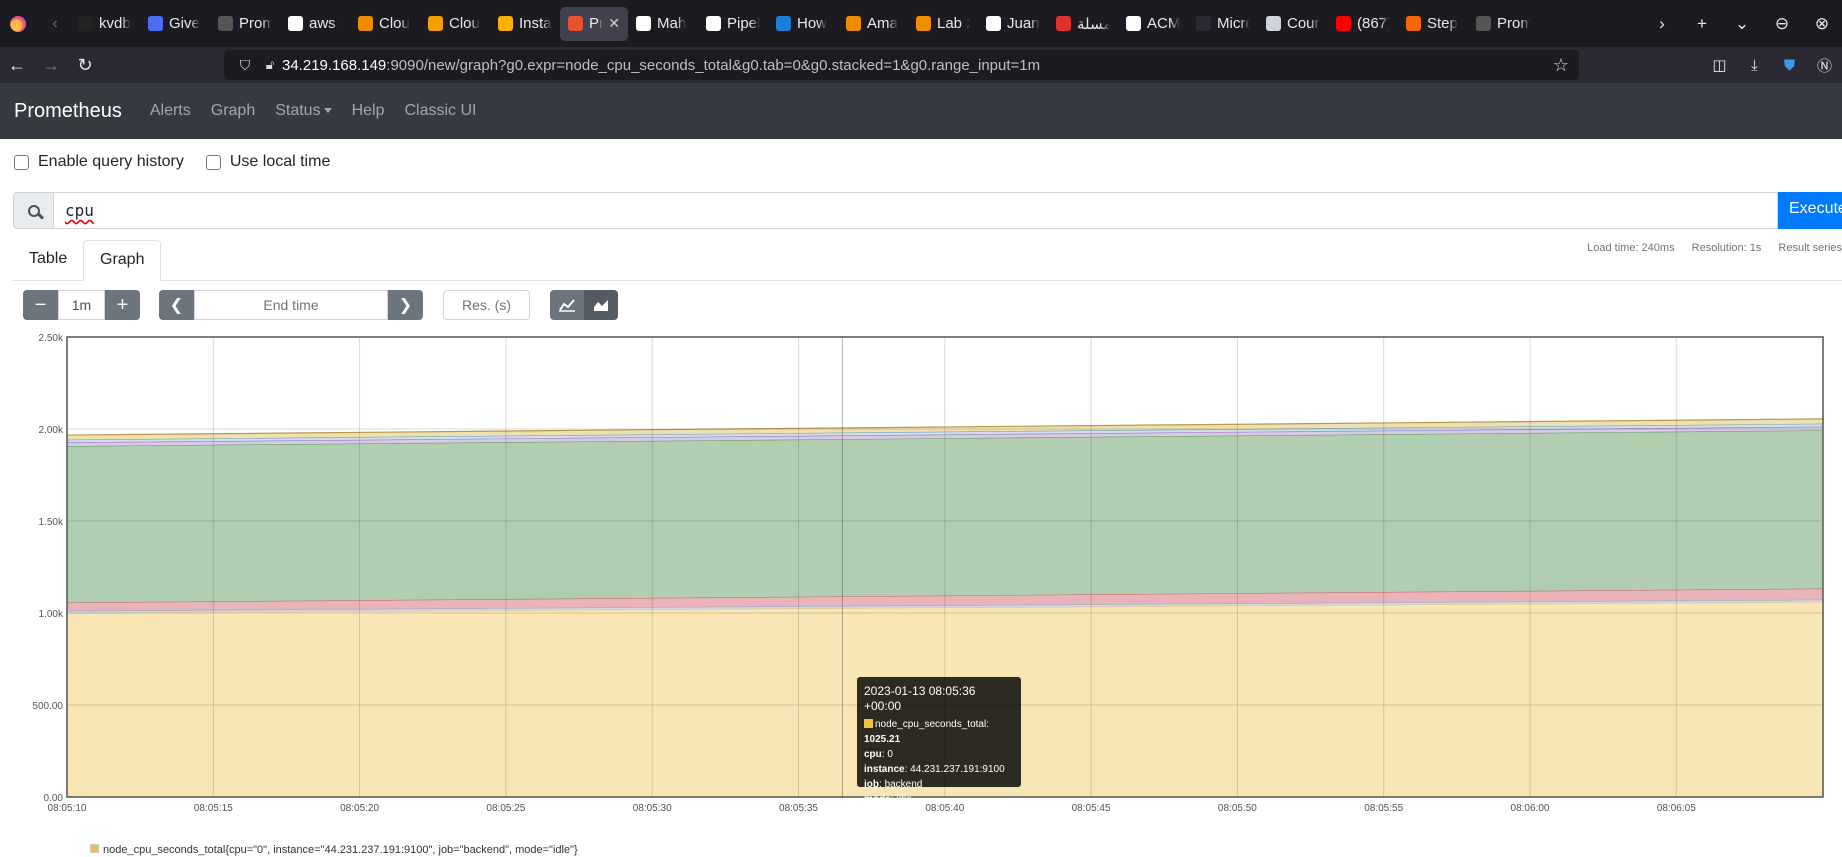  What do you see at coordinates (953, 23) in the screenshot?
I see `browser-tab-title: Lab 2` at bounding box center [953, 23].